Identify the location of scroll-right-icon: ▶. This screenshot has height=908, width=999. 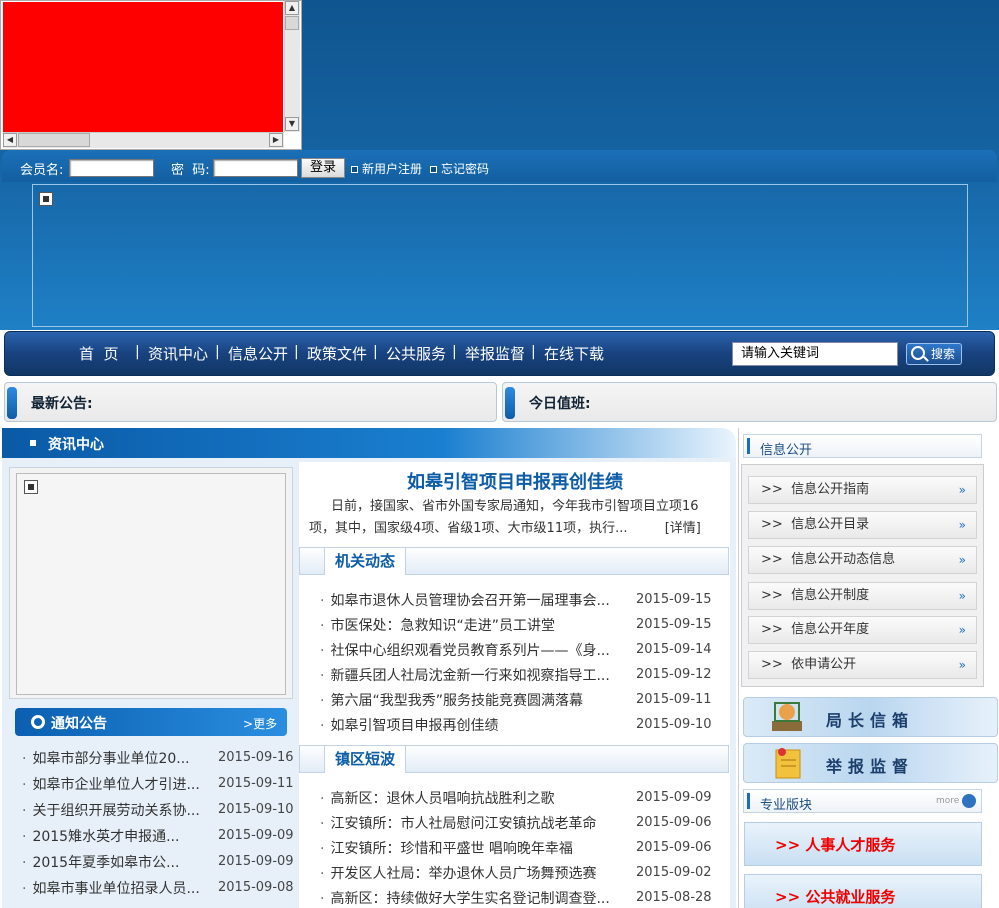
(276, 140).